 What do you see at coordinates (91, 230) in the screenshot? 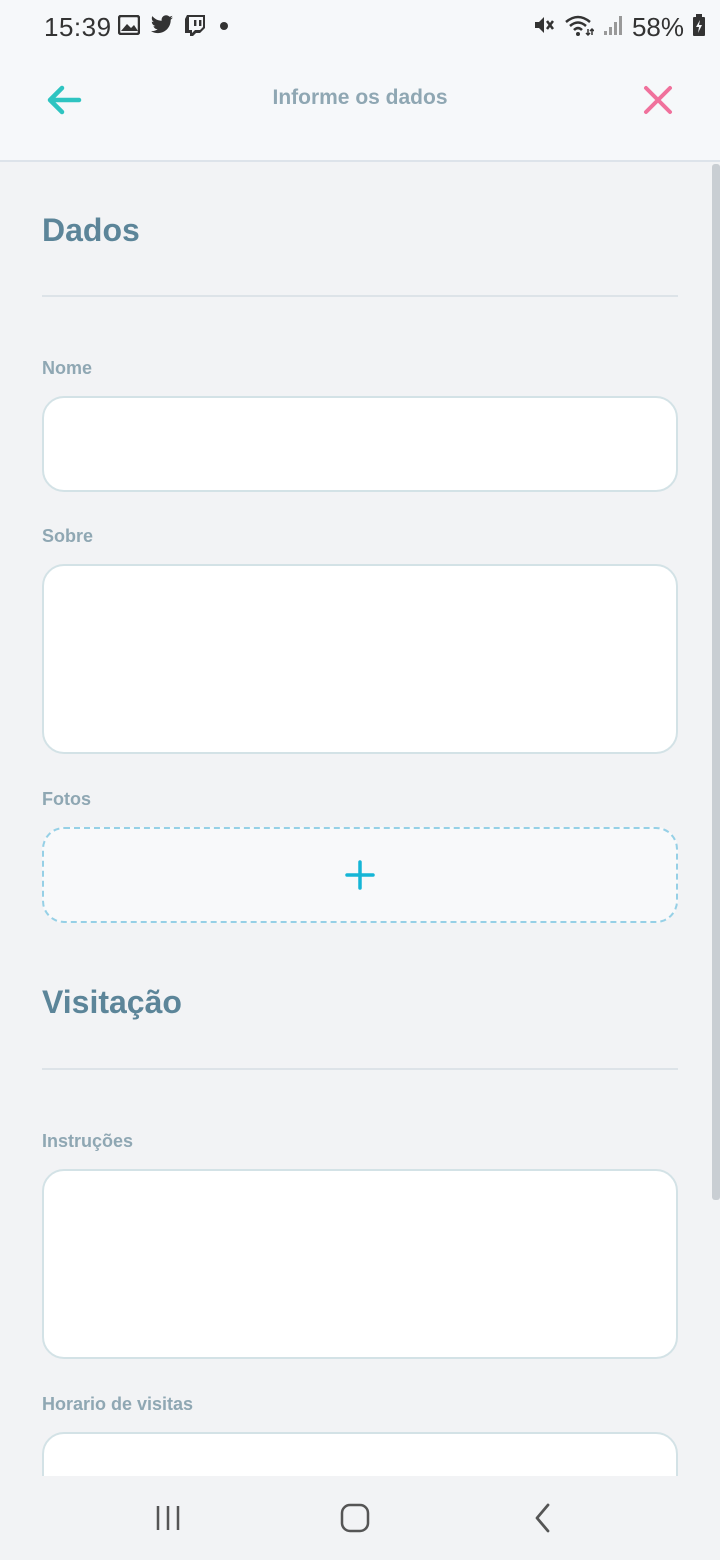
I see `section-title-dados: Dados` at bounding box center [91, 230].